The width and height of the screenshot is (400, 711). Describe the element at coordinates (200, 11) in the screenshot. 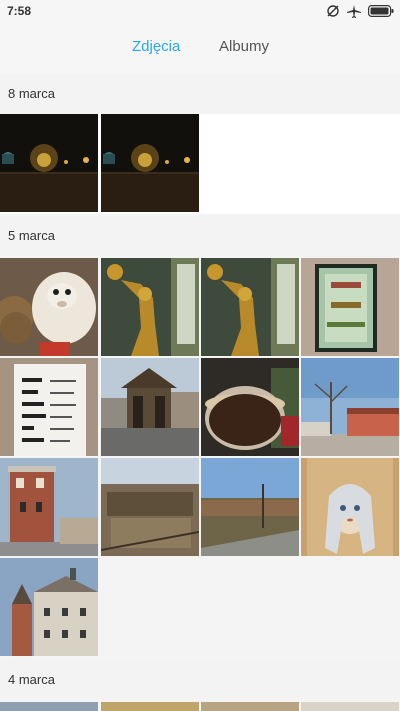

I see `status-bar: 7:58` at that location.